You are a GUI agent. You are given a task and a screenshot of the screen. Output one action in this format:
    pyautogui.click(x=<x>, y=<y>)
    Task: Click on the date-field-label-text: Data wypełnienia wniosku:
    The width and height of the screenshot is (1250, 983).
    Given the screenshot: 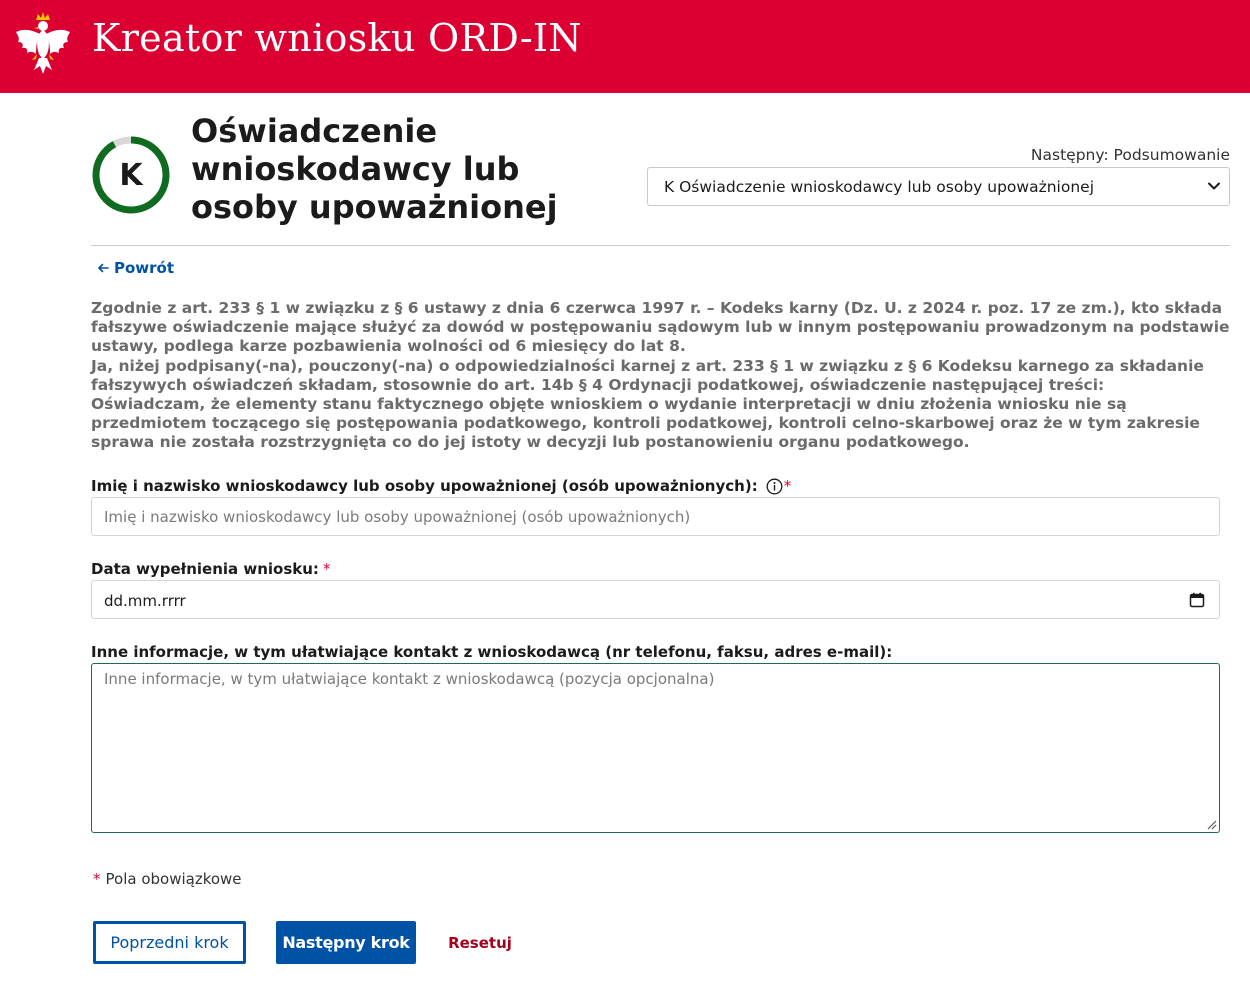 What is the action you would take?
    pyautogui.click(x=205, y=569)
    